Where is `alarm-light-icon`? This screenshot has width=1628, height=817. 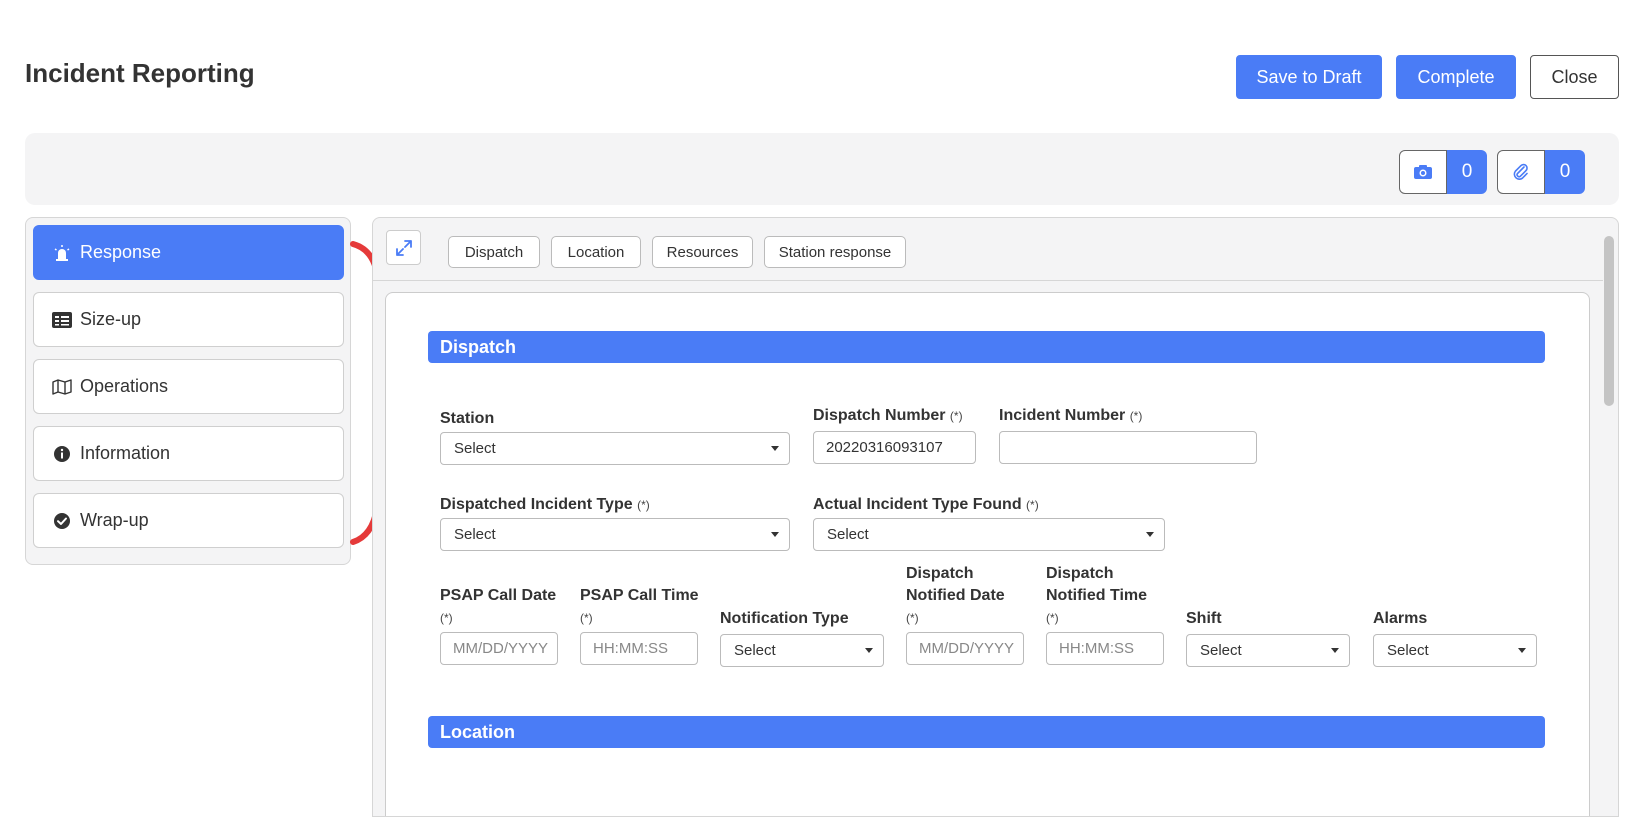
alarm-light-icon is located at coordinates (62, 253).